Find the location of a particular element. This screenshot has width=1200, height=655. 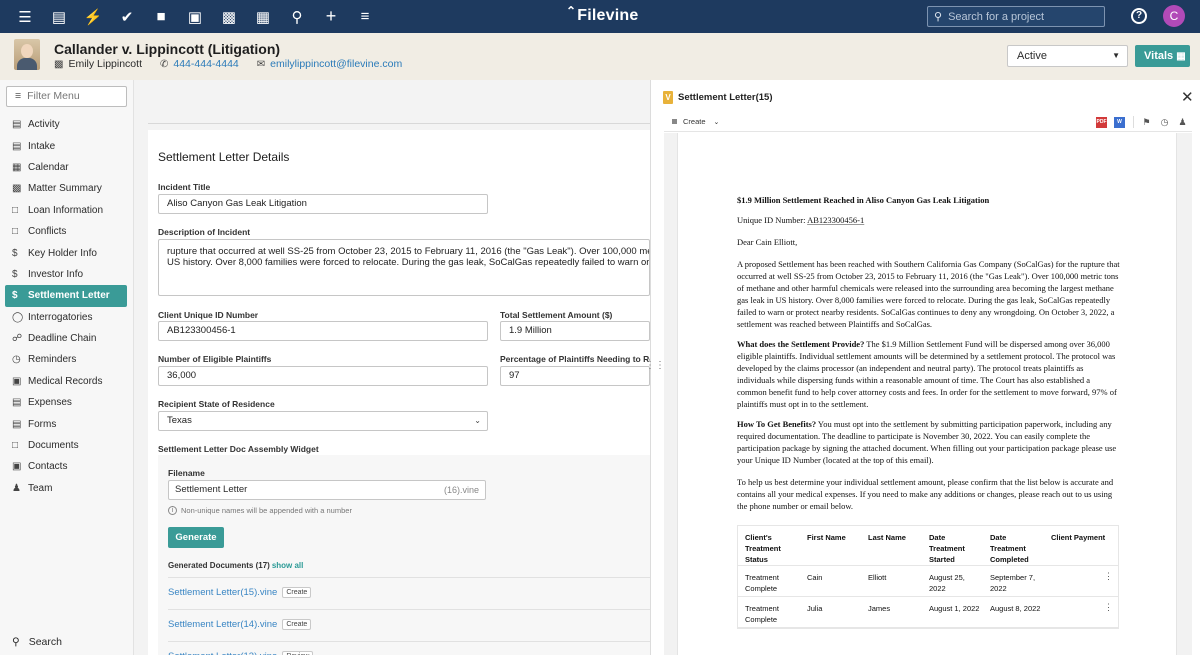

table-cell-completed: September 7, 2022 is located at coordinates (1013, 583).